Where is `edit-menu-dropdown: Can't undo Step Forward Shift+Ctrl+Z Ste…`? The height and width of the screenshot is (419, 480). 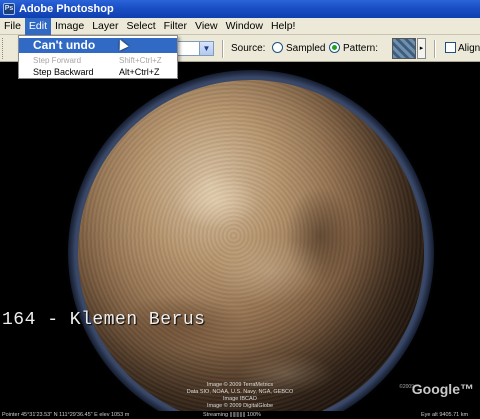
edit-menu-dropdown: Can't undo Step Forward Shift+Ctrl+Z Ste… is located at coordinates (98, 57).